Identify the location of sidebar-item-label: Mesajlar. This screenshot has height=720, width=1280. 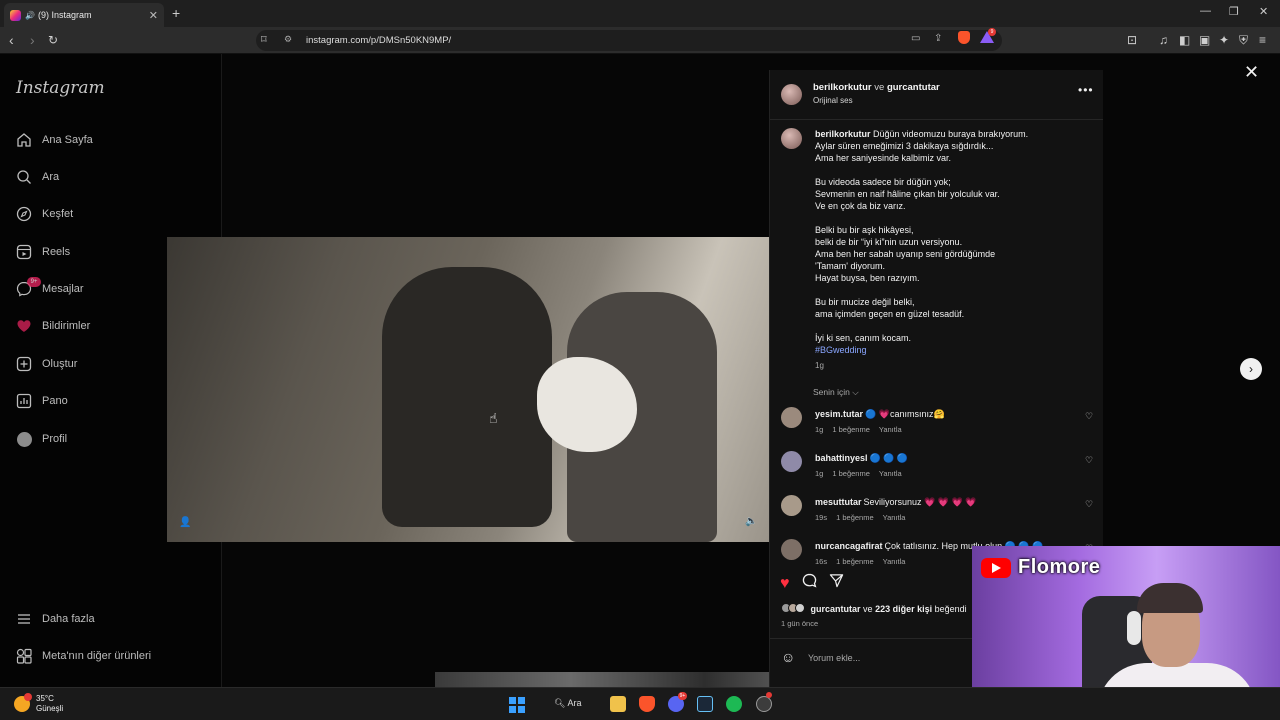
(63, 289).